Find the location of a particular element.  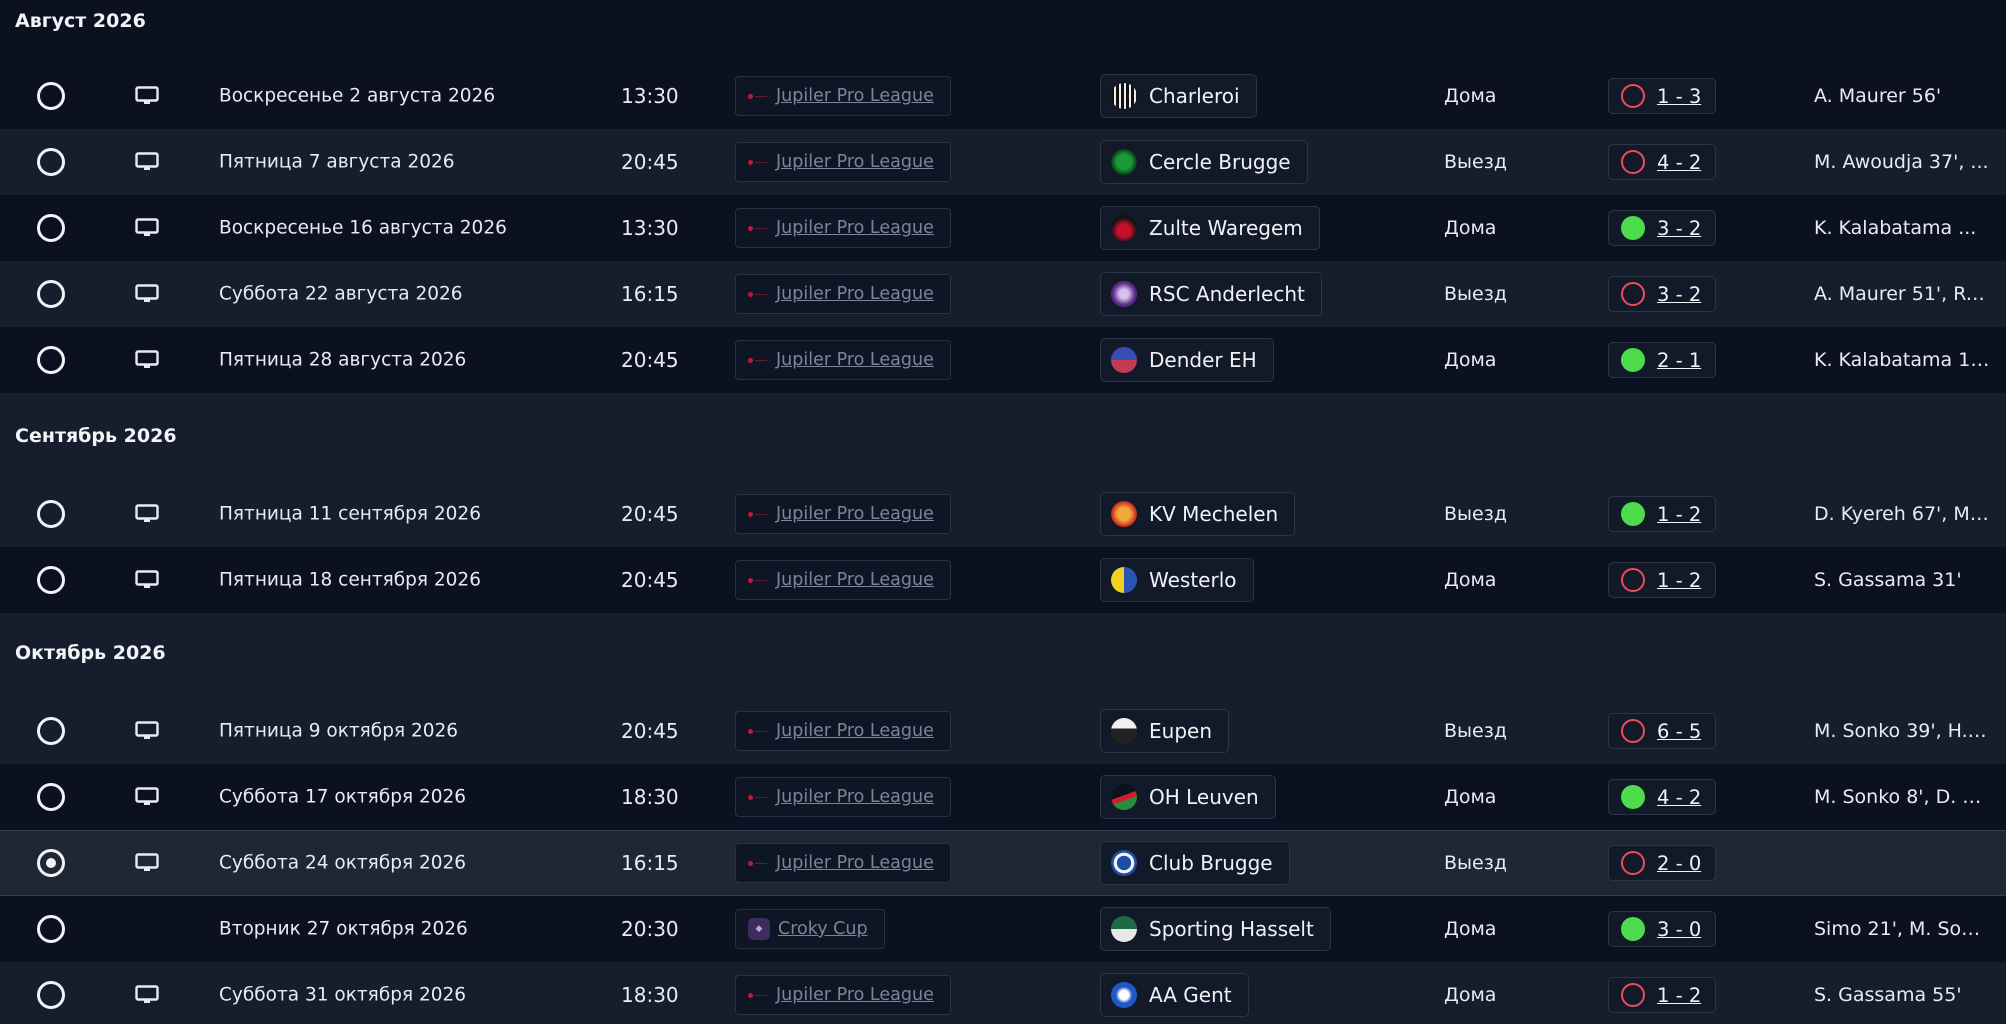

match-score: 3 - 0 is located at coordinates (1679, 929).